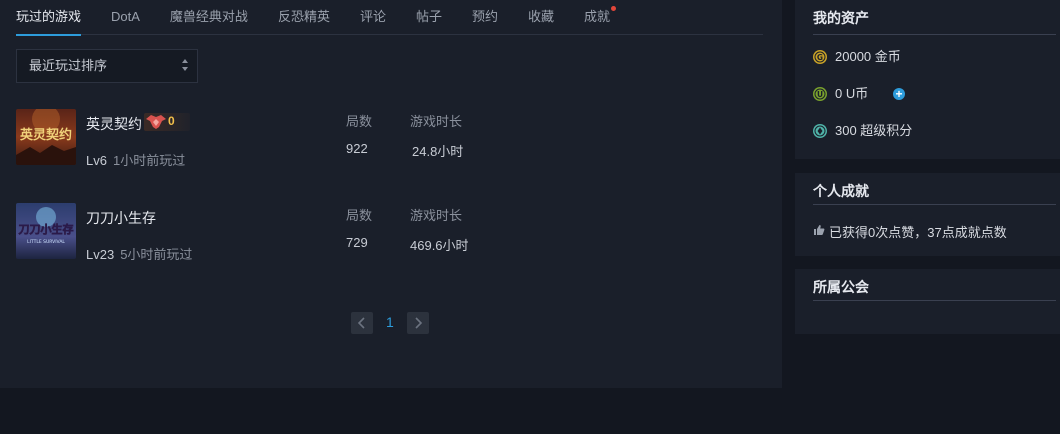  I want to click on tab-warcraft-classic: 魔兽经典对战, so click(209, 17).